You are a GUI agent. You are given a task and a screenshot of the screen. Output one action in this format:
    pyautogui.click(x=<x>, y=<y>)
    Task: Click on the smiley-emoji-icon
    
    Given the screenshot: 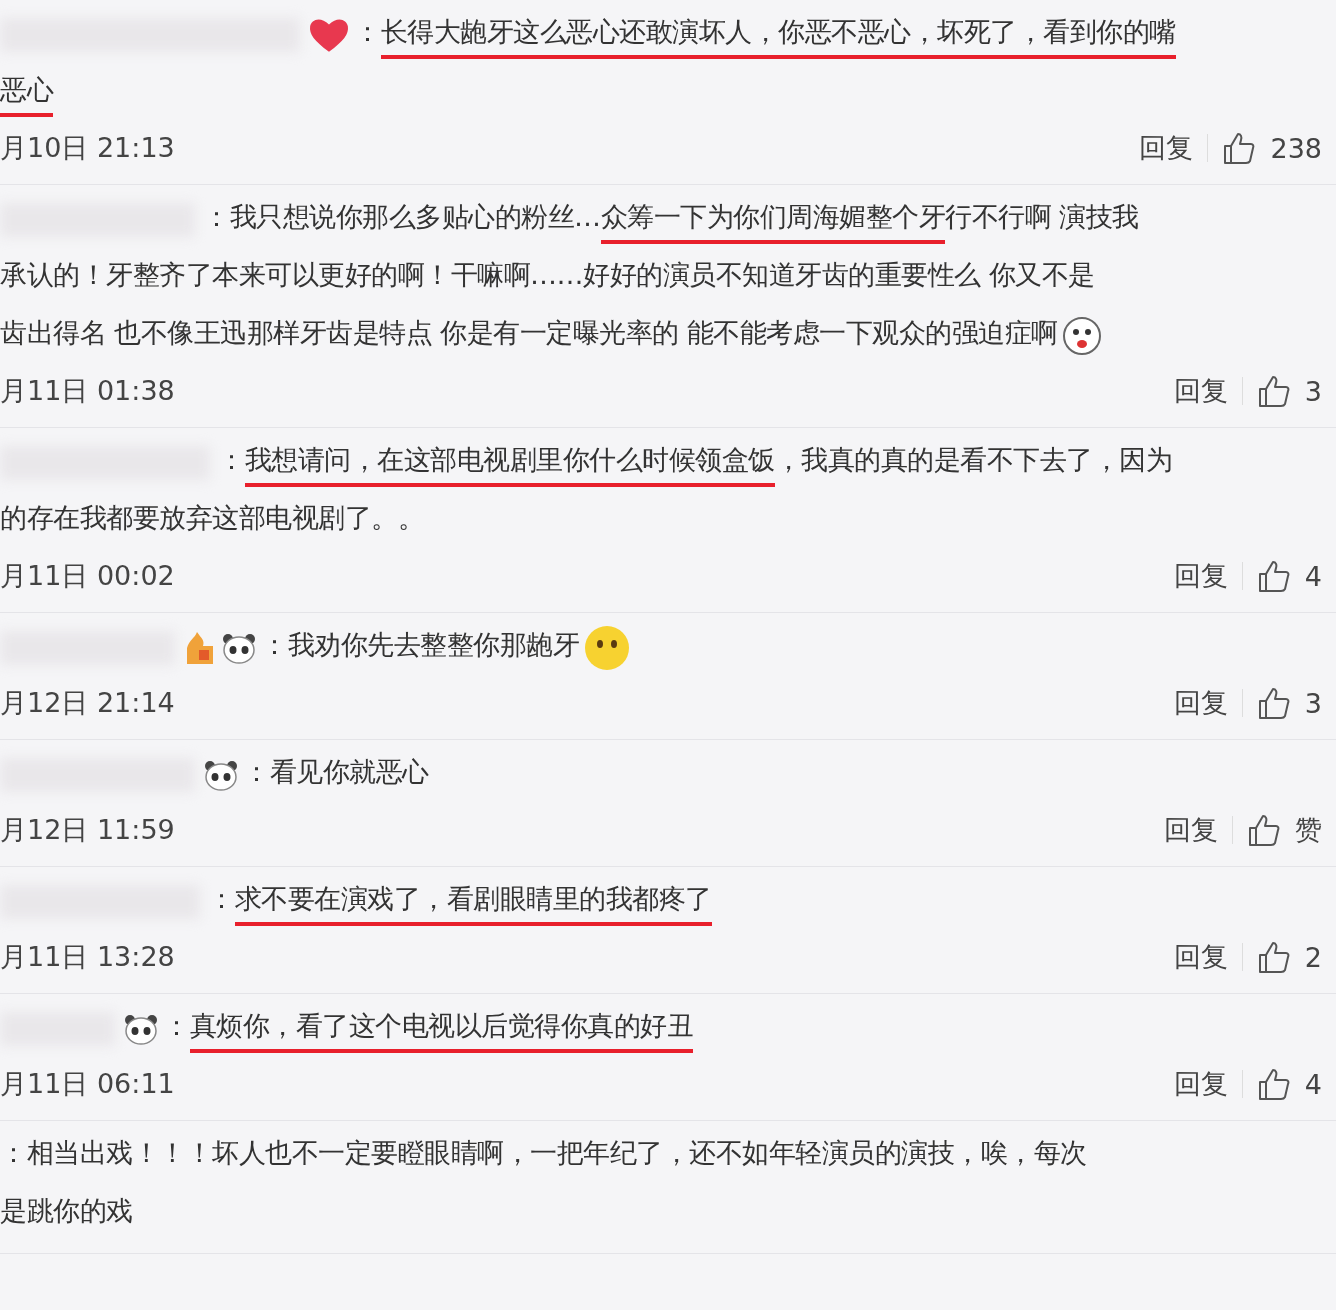 What is the action you would take?
    pyautogui.click(x=607, y=648)
    